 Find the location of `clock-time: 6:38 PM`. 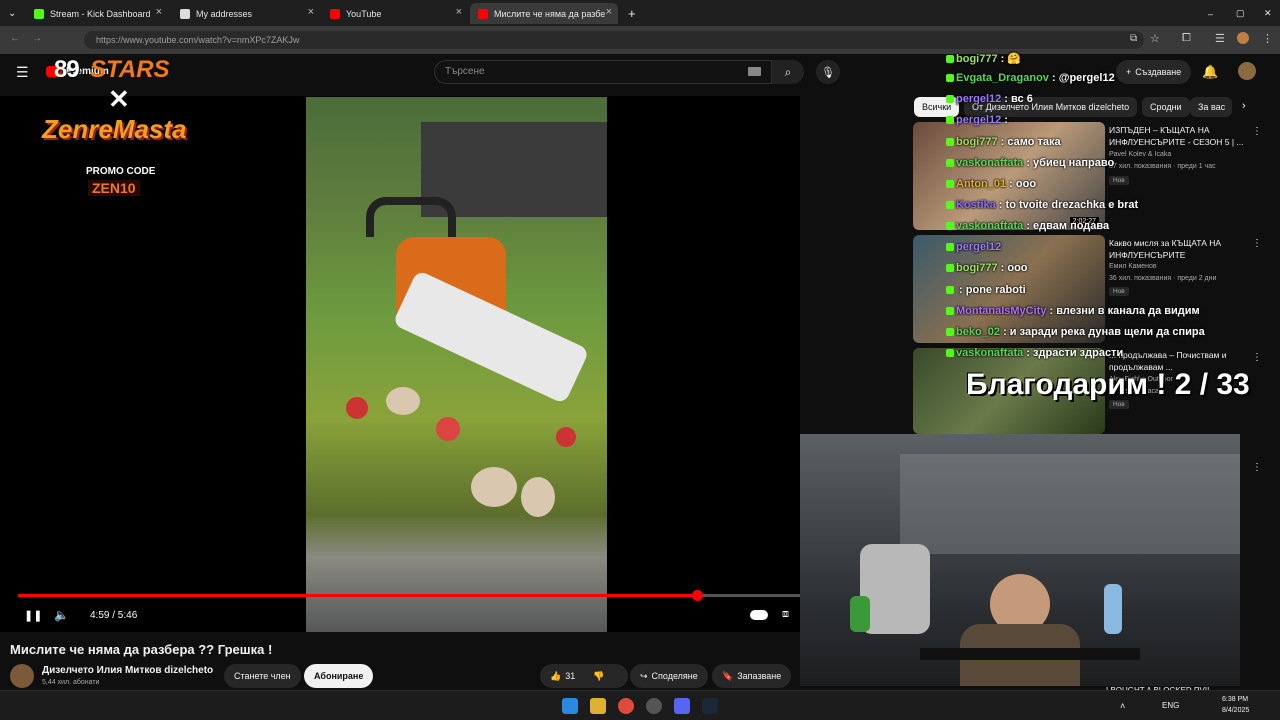

clock-time: 6:38 PM is located at coordinates (1235, 699).